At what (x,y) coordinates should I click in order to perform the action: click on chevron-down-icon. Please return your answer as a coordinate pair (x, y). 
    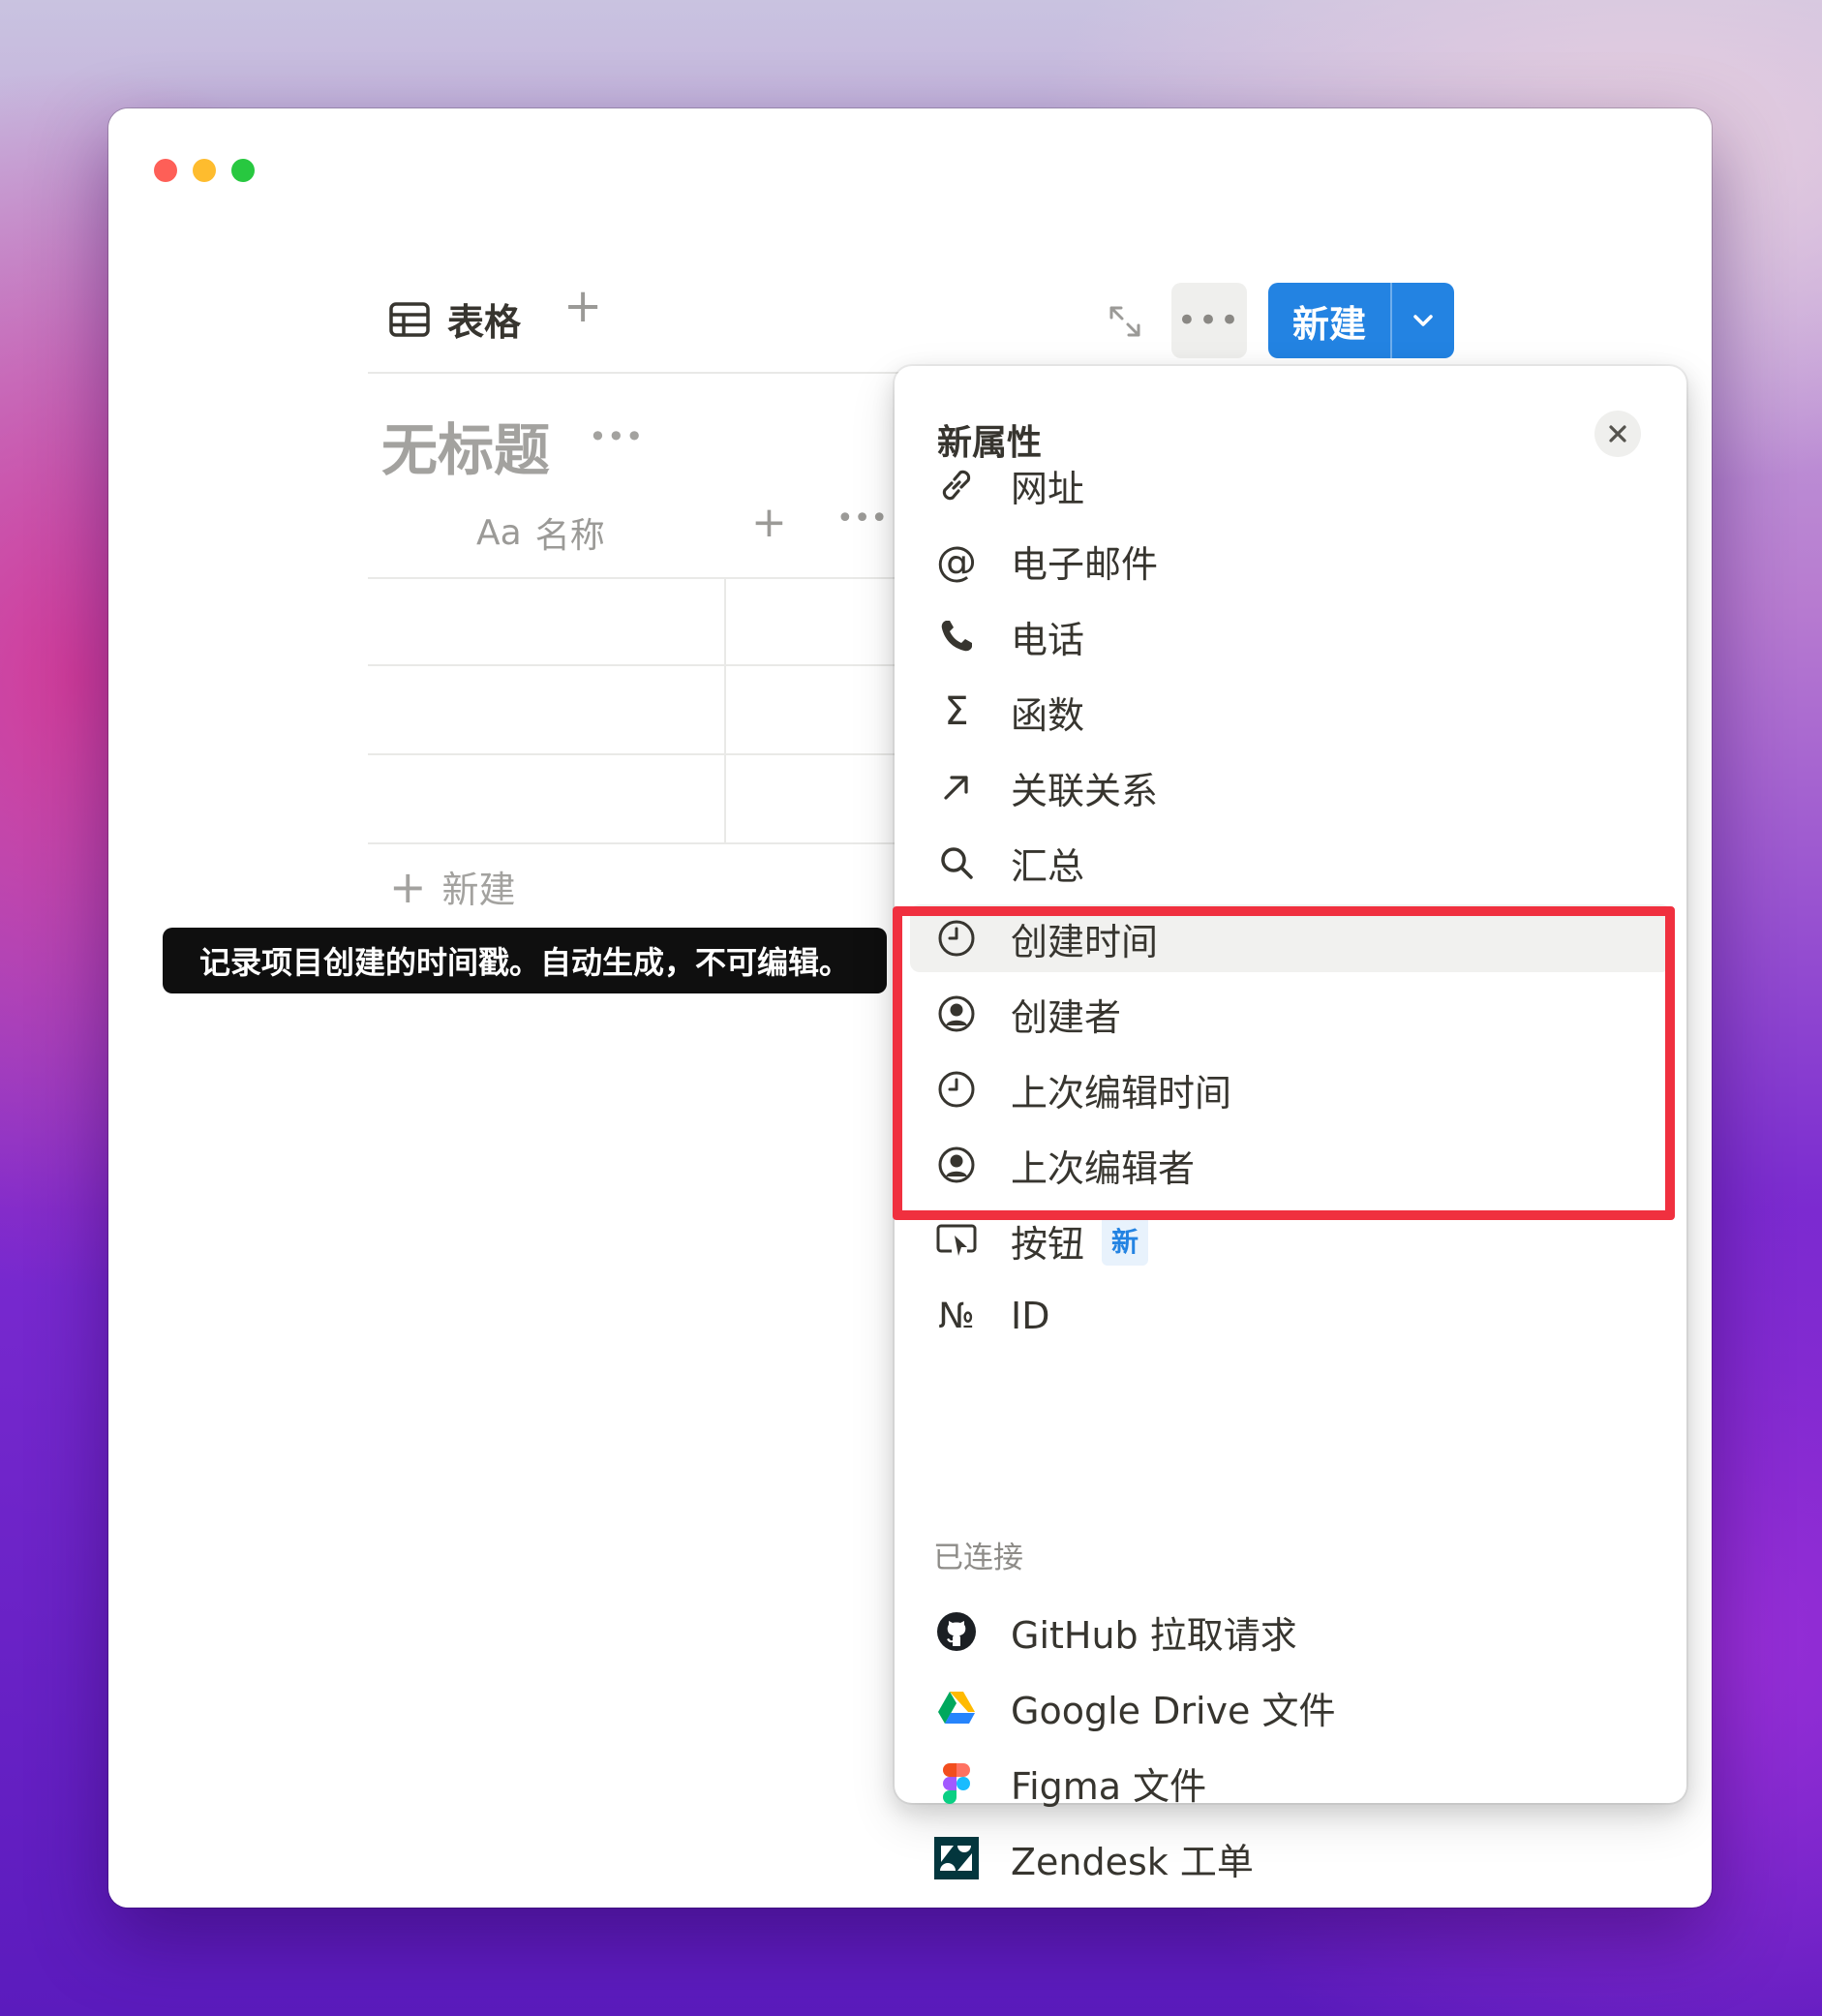
    Looking at the image, I should click on (1423, 321).